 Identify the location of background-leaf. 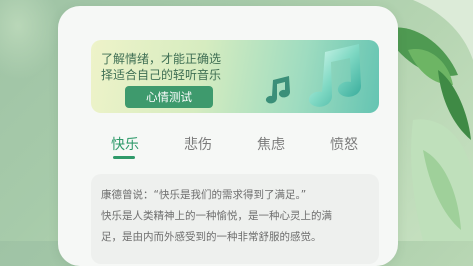
(30, 40).